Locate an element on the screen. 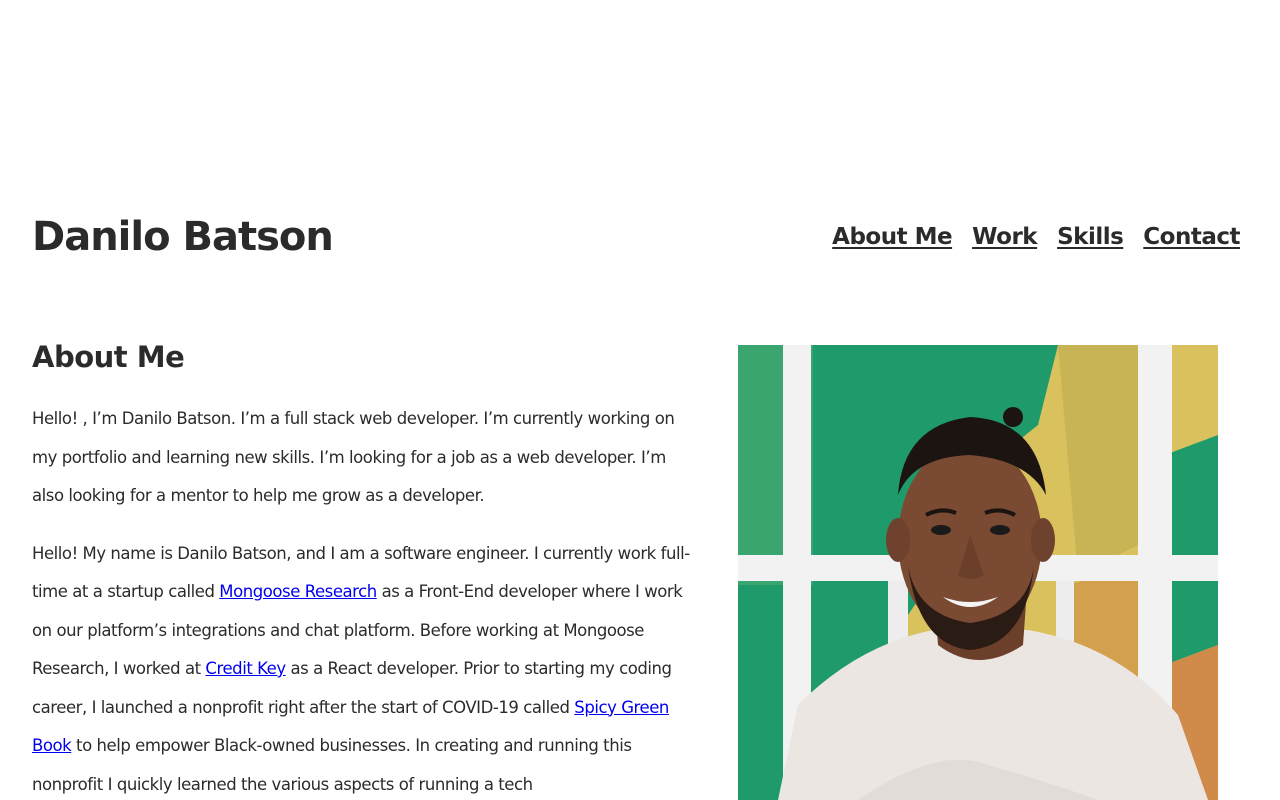 This screenshot has width=1280, height=800. main-nav: About Me Work Skills Contact is located at coordinates (1036, 237).